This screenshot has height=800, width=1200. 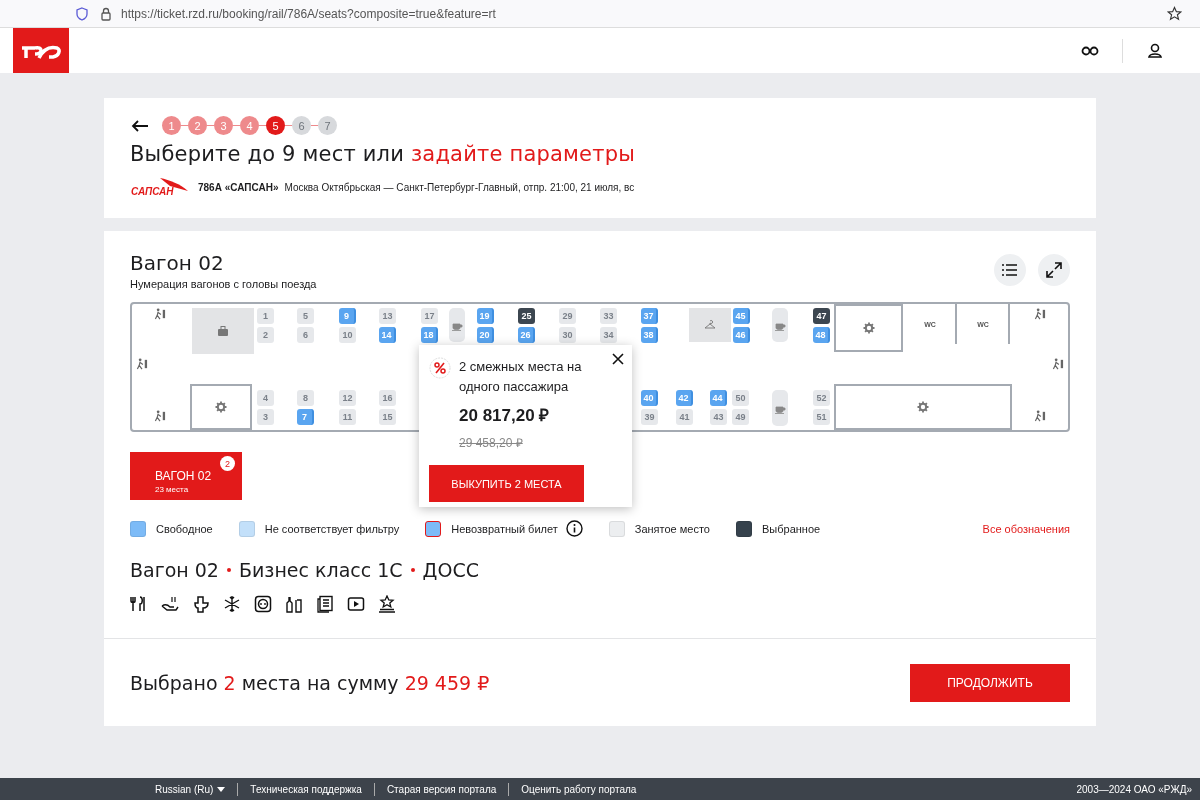 What do you see at coordinates (608, 335) in the screenshot?
I see `seat: 34` at bounding box center [608, 335].